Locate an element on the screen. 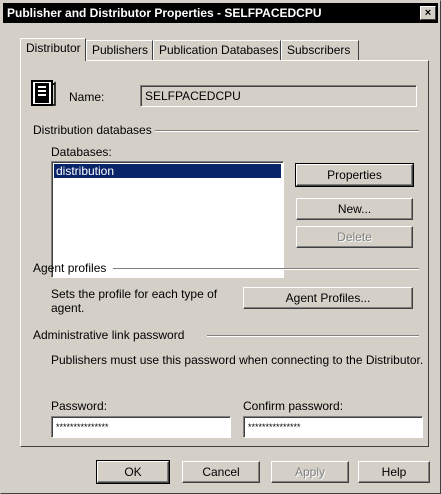 The height and width of the screenshot is (494, 441). properties-button: Properties is located at coordinates (354, 175).